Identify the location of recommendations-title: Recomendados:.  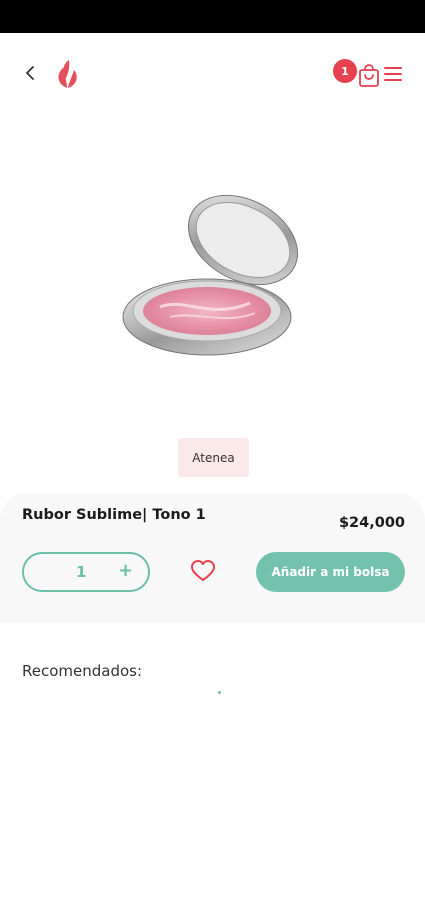
(82, 671).